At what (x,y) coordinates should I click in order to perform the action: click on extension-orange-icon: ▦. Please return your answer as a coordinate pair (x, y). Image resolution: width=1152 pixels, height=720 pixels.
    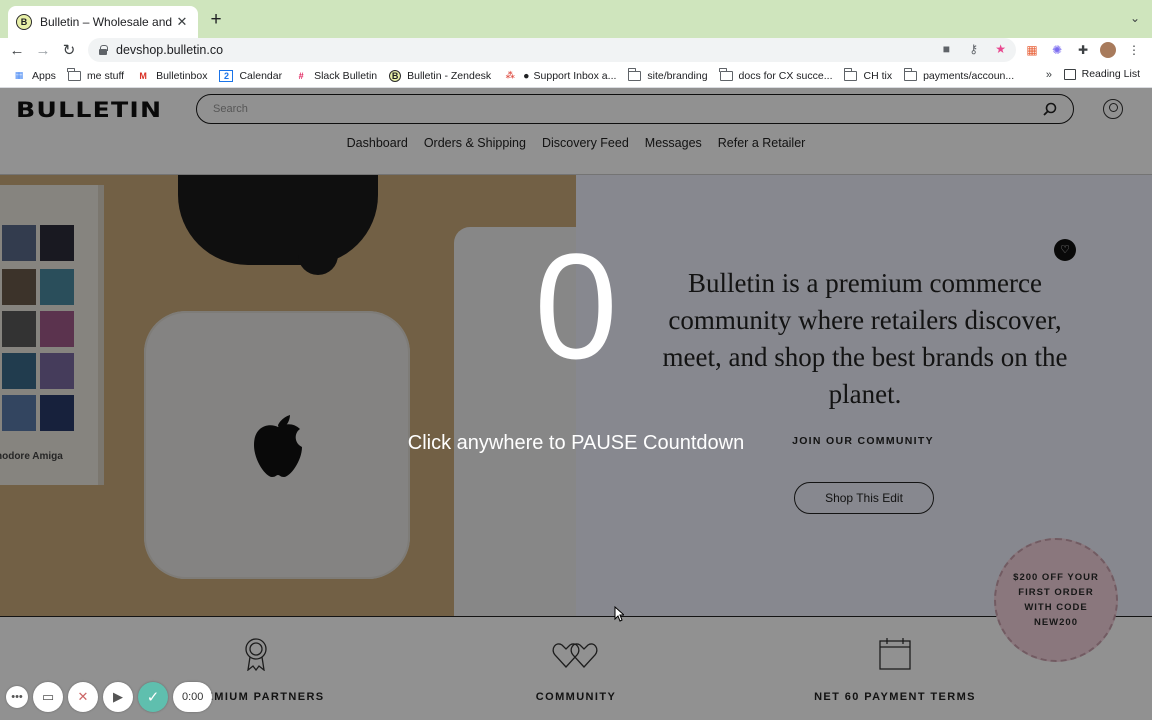
    Looking at the image, I should click on (1032, 50).